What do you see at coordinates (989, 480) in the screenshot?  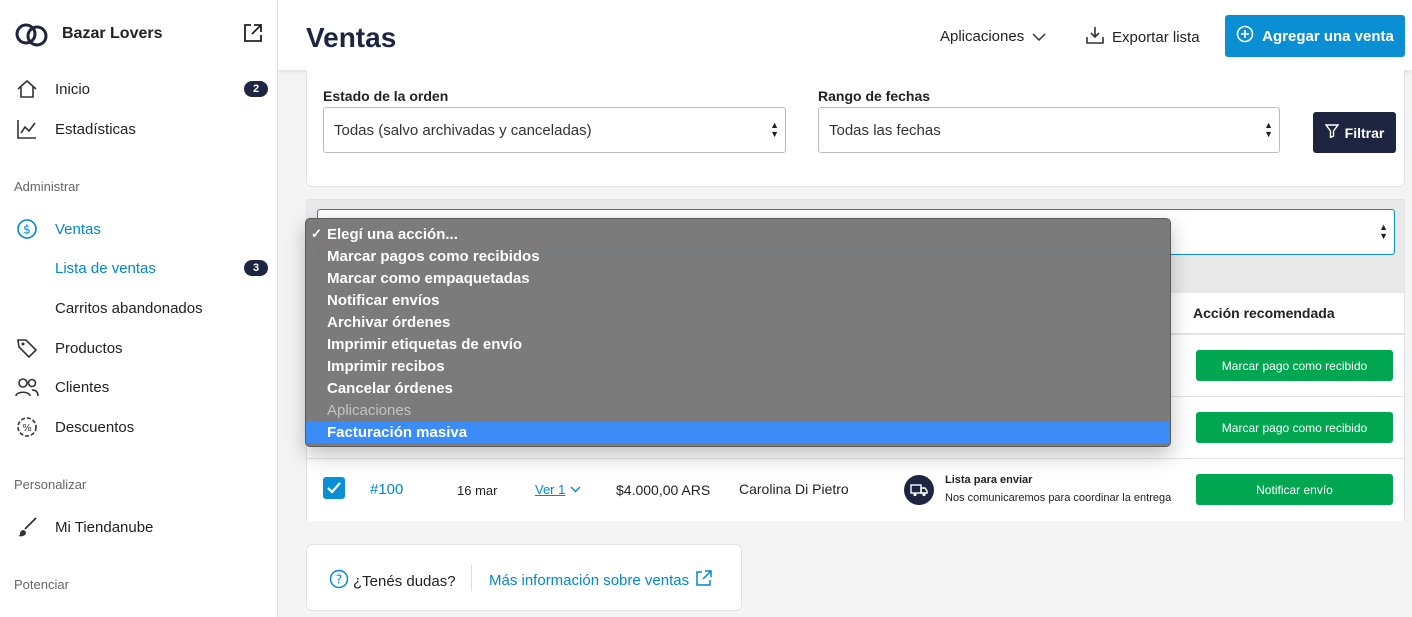 I see `shipping-status-title: Lista para enviar` at bounding box center [989, 480].